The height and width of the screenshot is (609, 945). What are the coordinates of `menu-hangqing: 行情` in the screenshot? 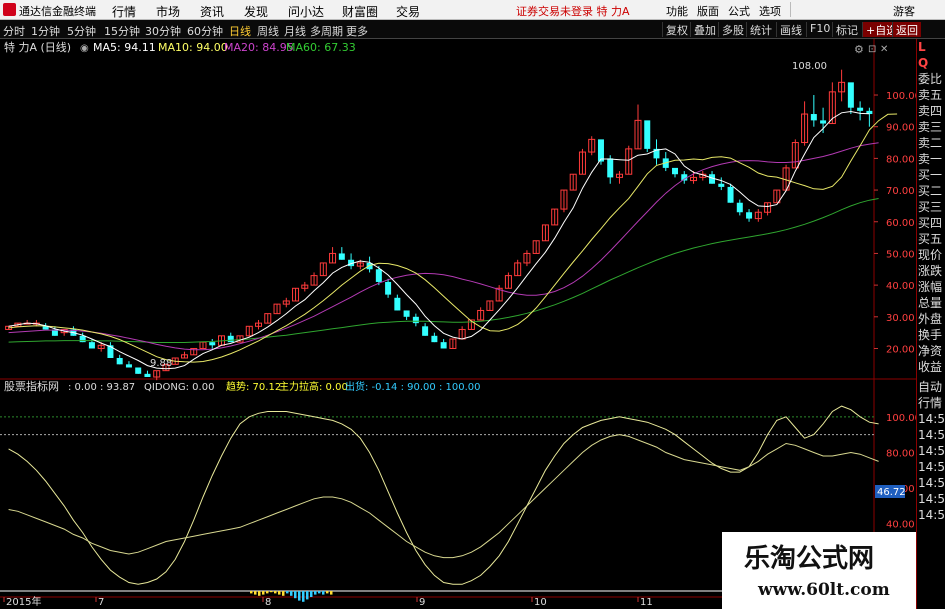 It's located at (124, 11).